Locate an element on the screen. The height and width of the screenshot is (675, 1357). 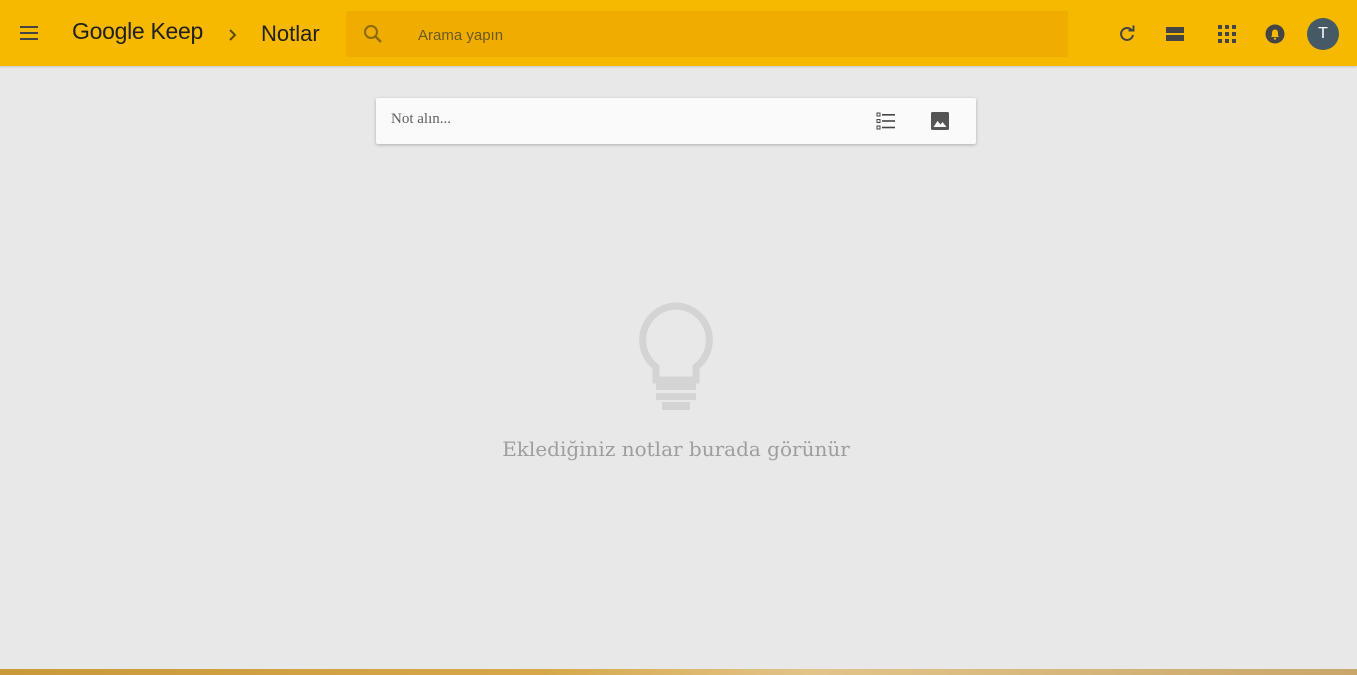
chevron-right-icon is located at coordinates (233, 35).